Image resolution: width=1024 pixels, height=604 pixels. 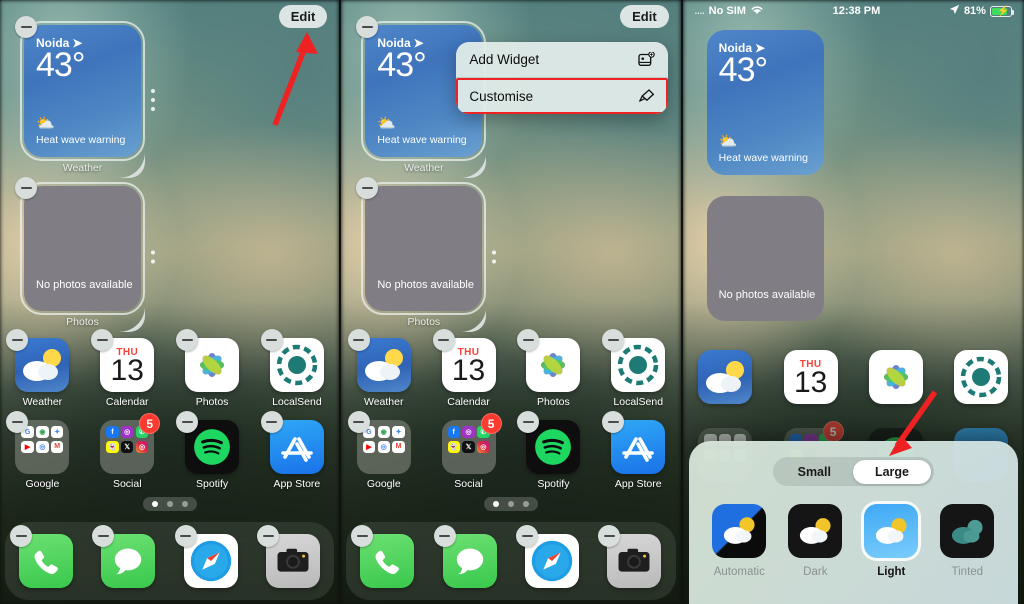 I want to click on weather-widget-container: Noida ➤ 43° ⛅ Heat wave warning Weather, so click(x=85, y=95).